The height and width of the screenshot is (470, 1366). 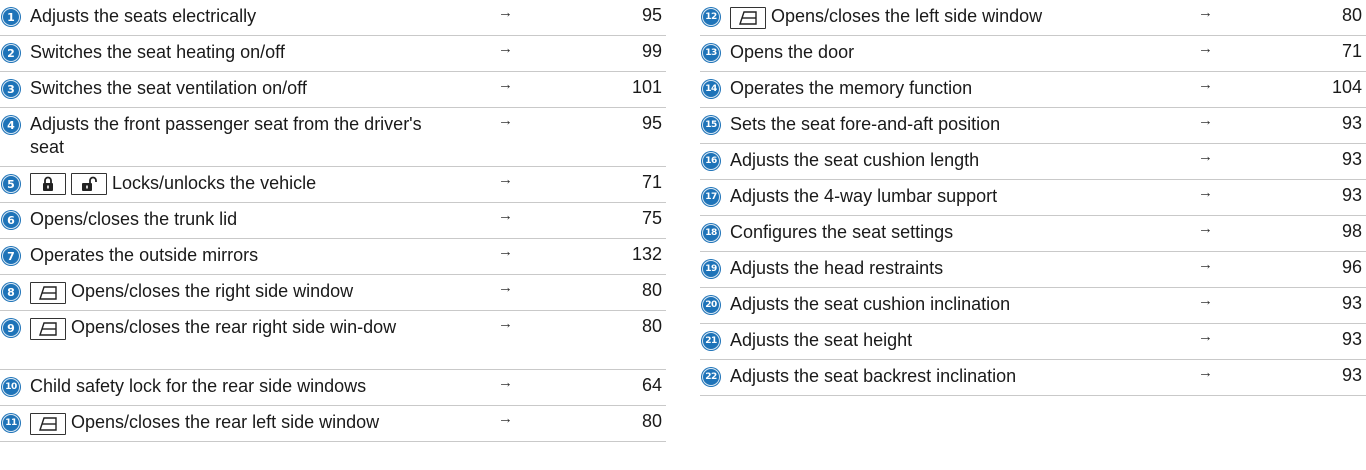 What do you see at coordinates (333, 54) in the screenshot?
I see `list-item: 2 Switches the seat heating on/off → 99` at bounding box center [333, 54].